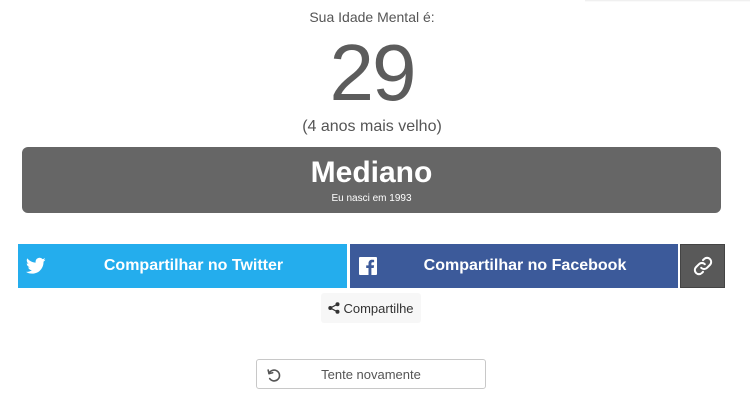 The height and width of the screenshot is (404, 750). I want to click on share-twitter-label: Compartilhar no Twitter, so click(193, 265).